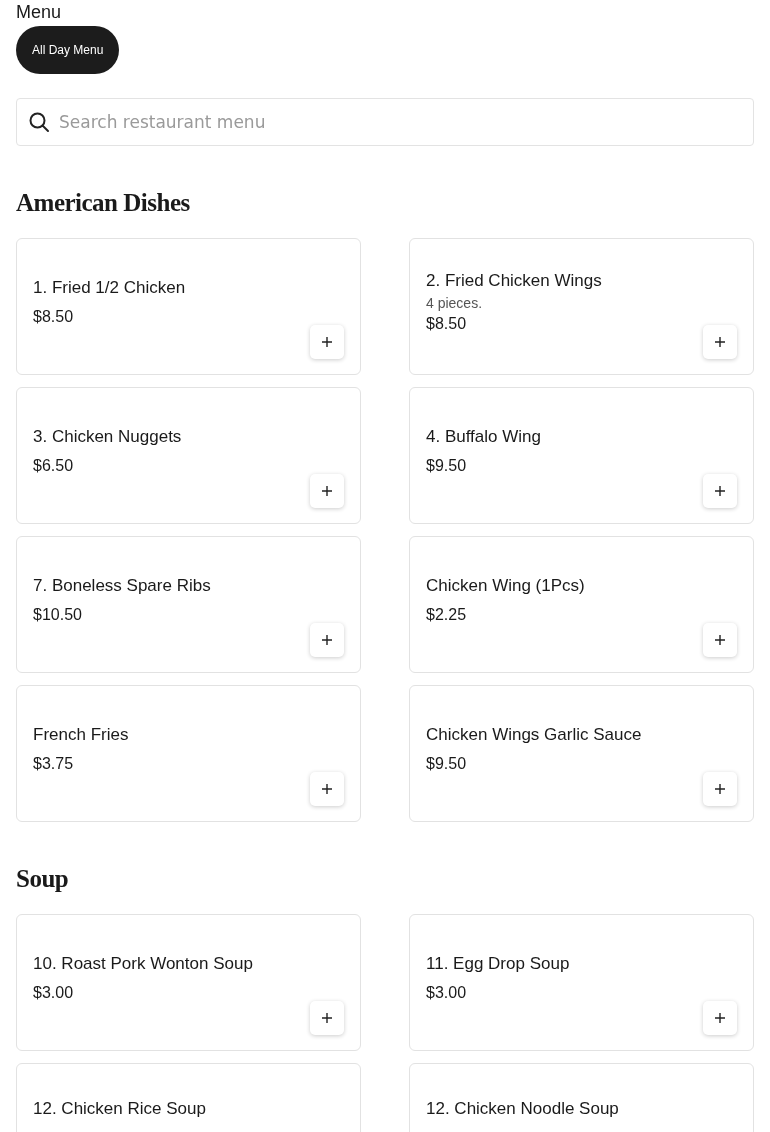 The height and width of the screenshot is (1132, 770). I want to click on menu-item-card: 1. Fried 1/2 Chicken $8.50, so click(188, 306).